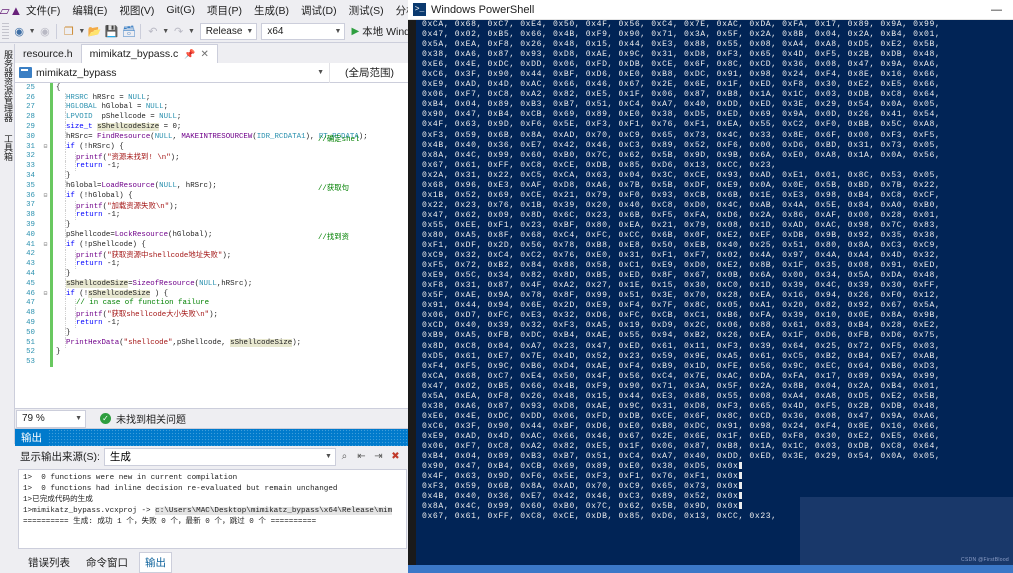 The width and height of the screenshot is (1013, 573). What do you see at coordinates (224, 10) in the screenshot?
I see `menu-item-4: 项目(P)` at bounding box center [224, 10].